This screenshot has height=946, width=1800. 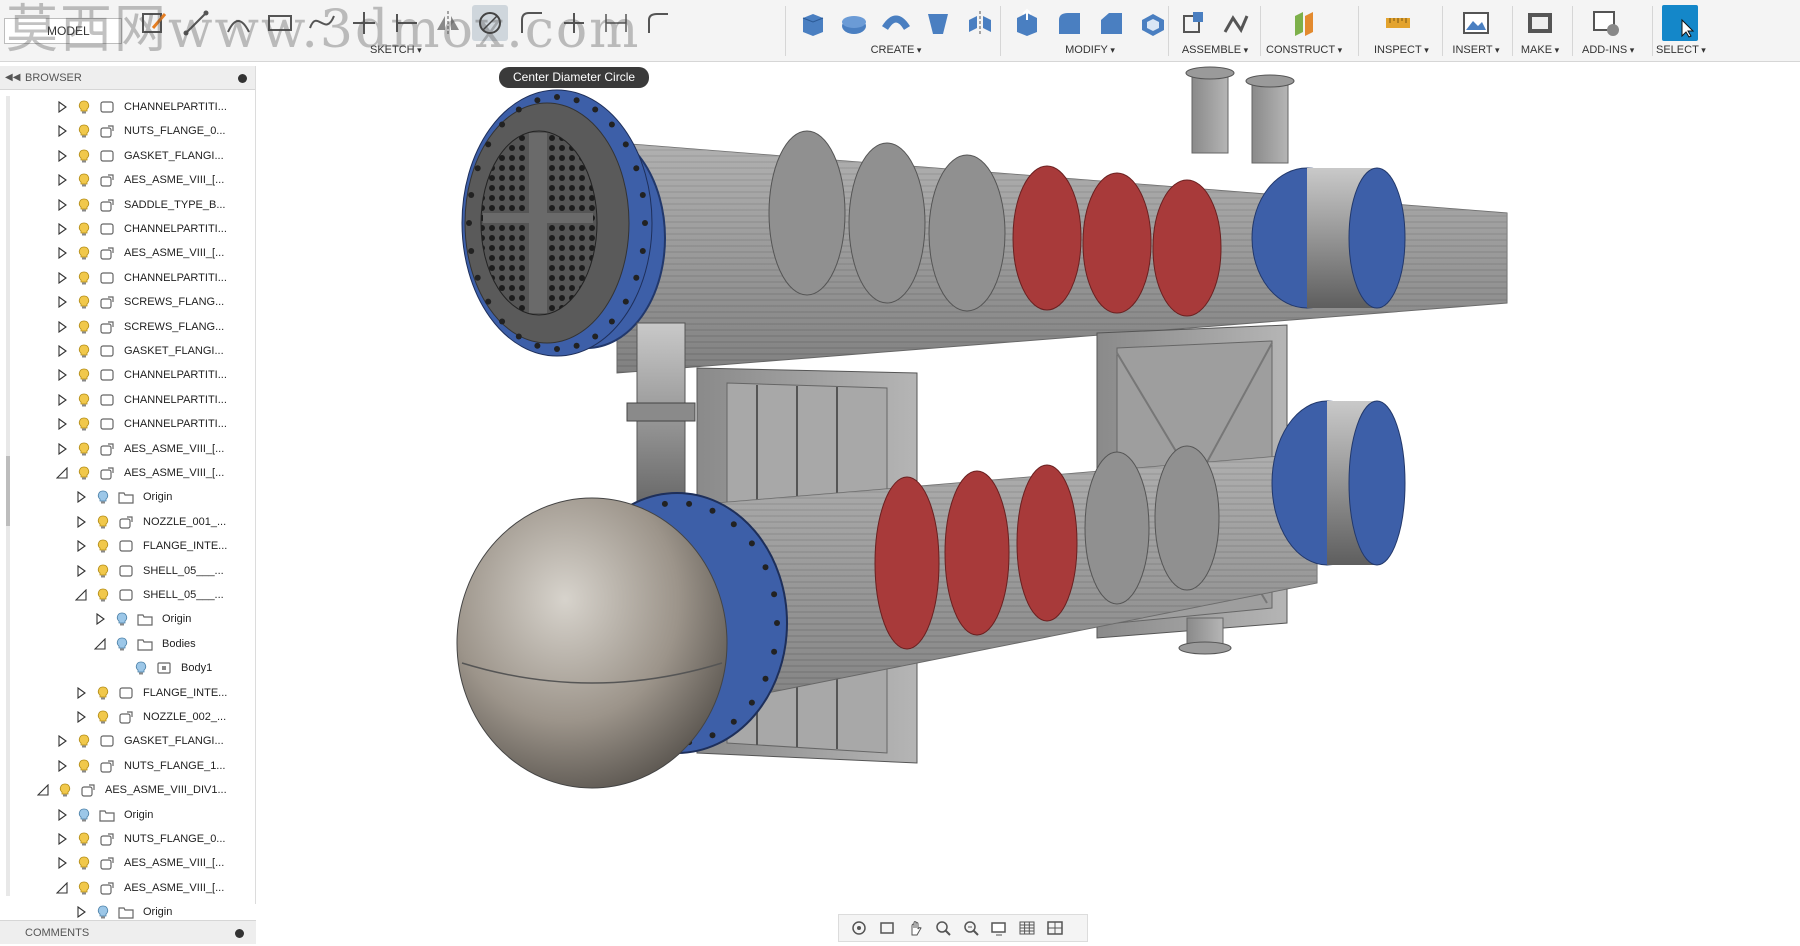 I want to click on offset-plane-icon, so click(x=1306, y=23).